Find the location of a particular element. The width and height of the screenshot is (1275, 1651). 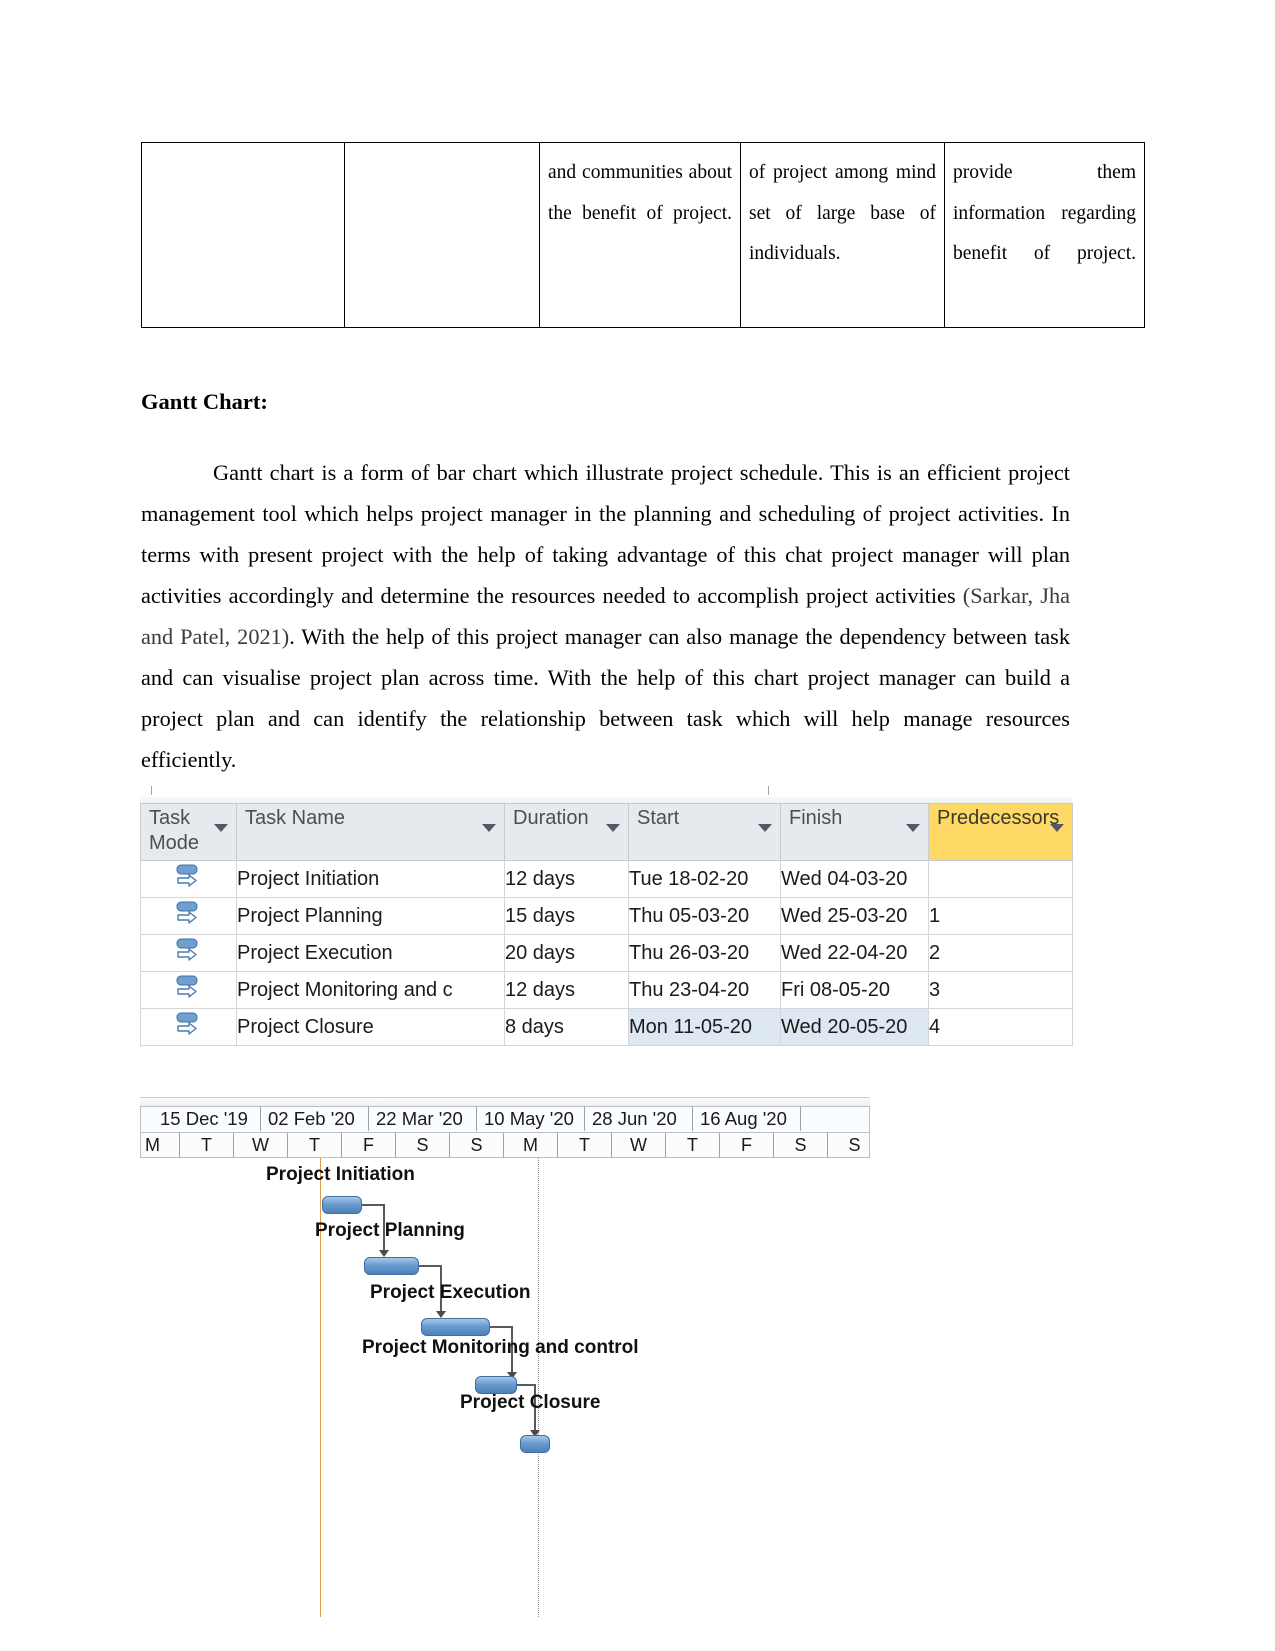

finish-date-text: Wed 20-05-20 is located at coordinates (844, 1026).